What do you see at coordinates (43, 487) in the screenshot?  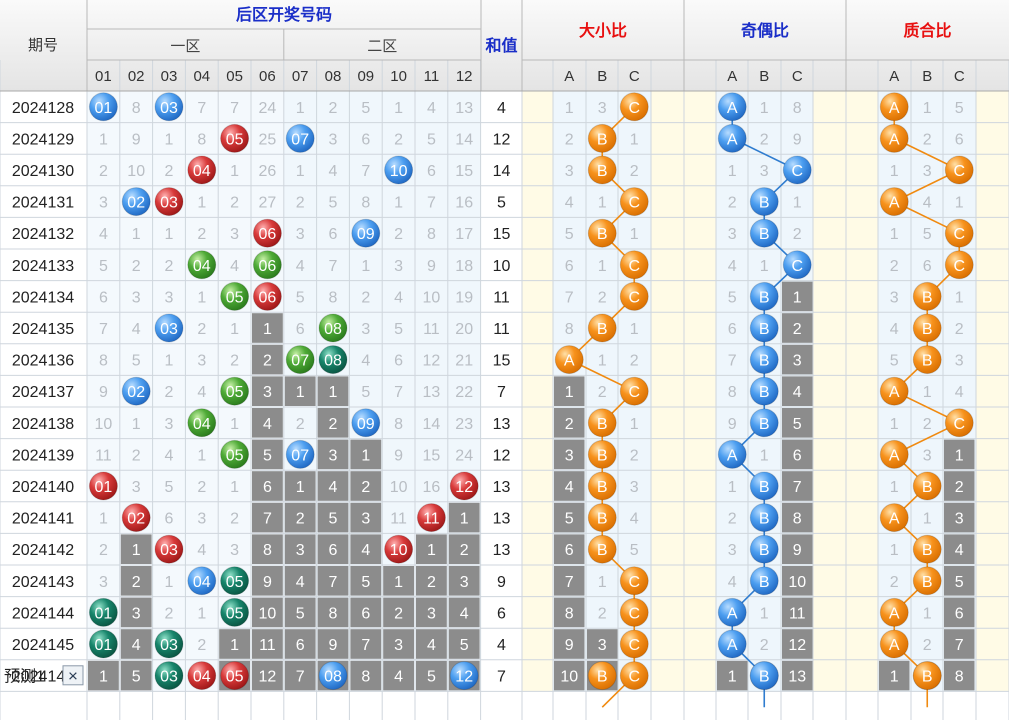 I see `period-cell: 2024140` at bounding box center [43, 487].